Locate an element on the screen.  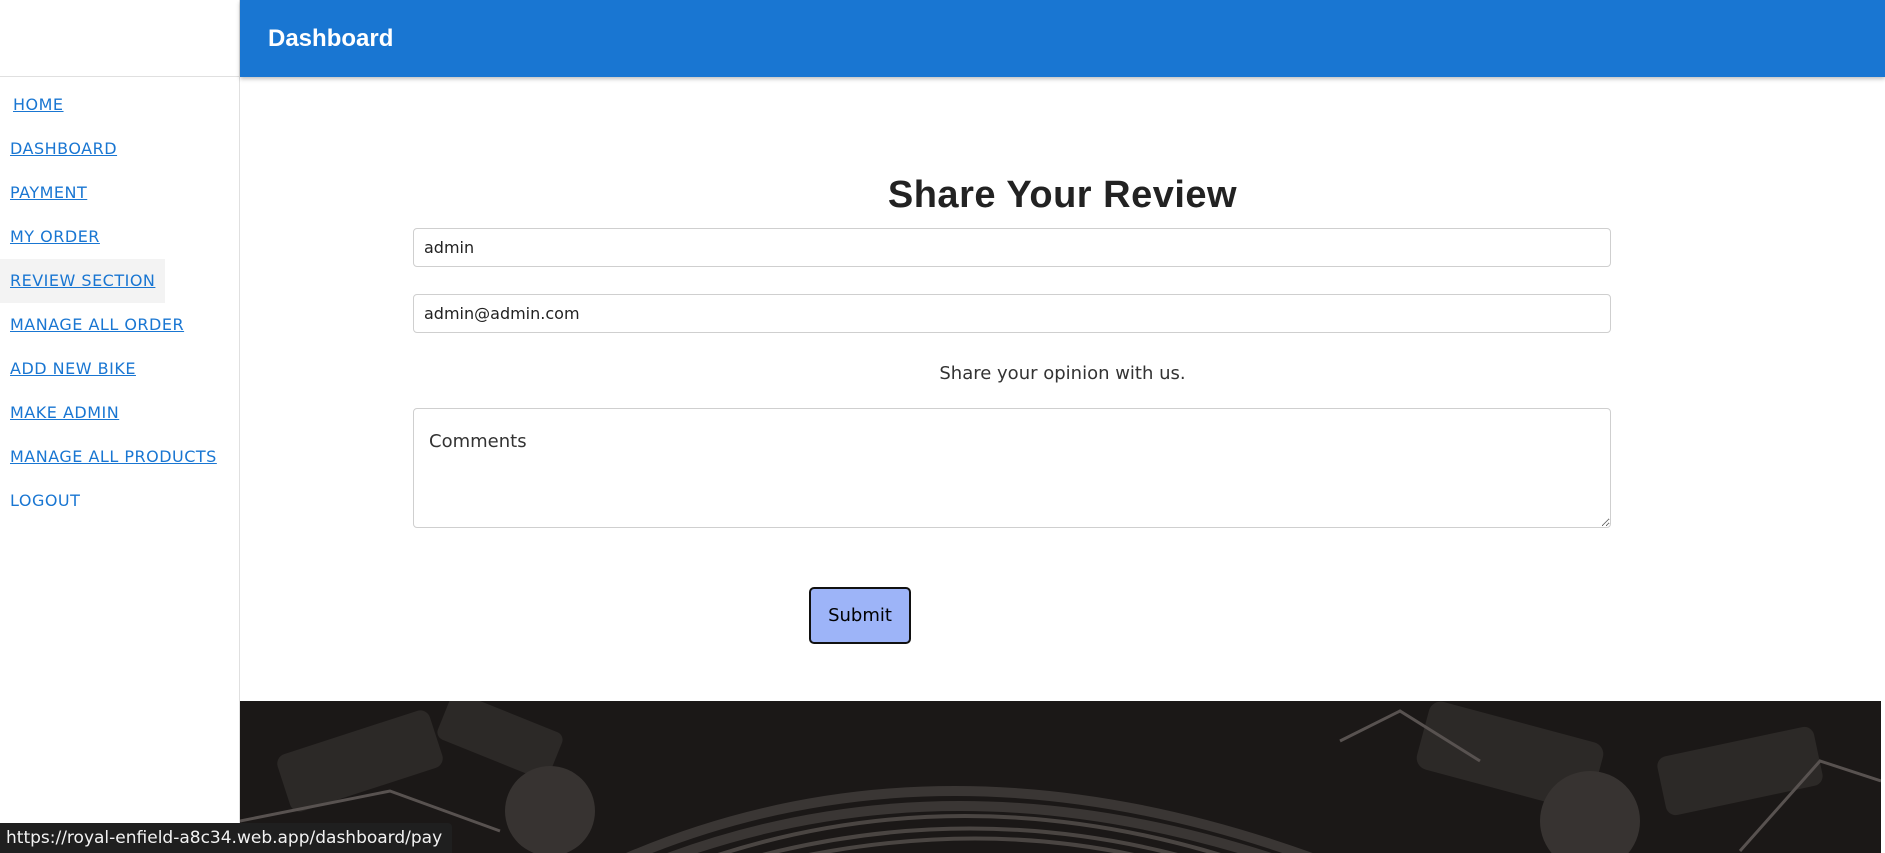
email-field is located at coordinates (1012, 313).